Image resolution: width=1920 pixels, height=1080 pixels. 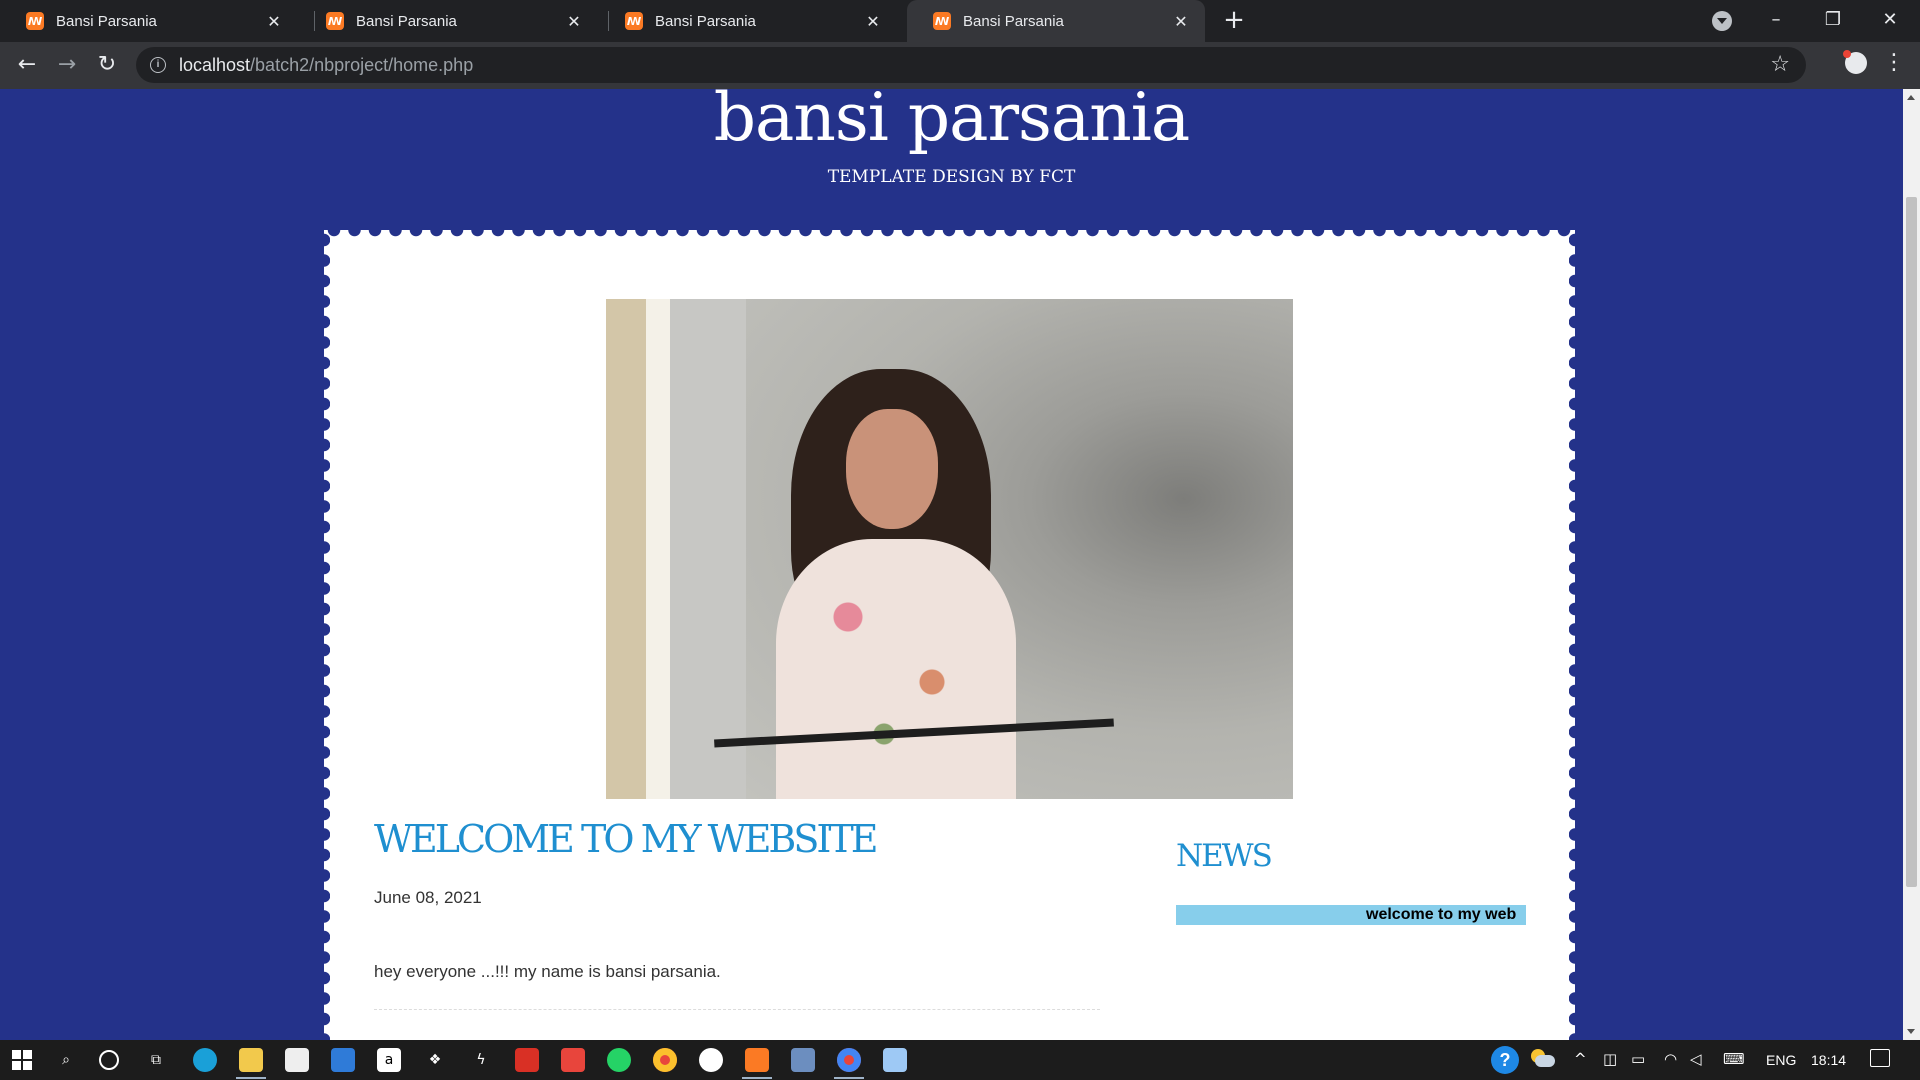 I want to click on notification-icon, so click(x=1880, y=1058).